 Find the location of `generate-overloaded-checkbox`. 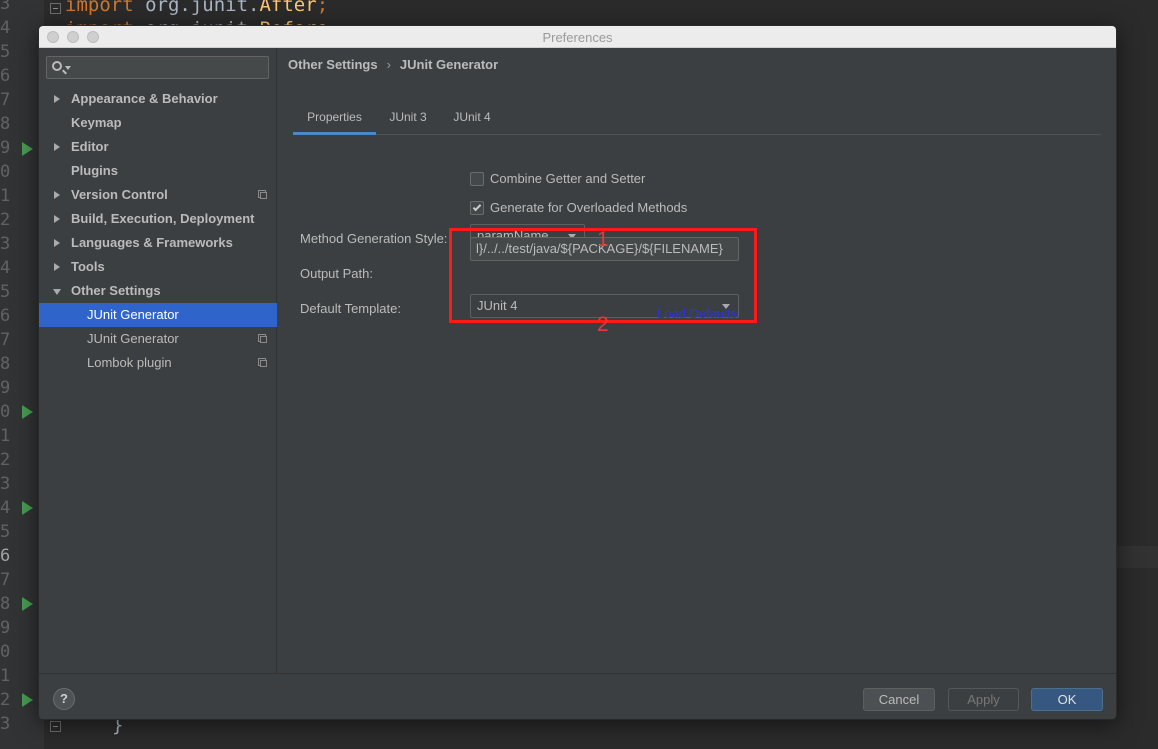

generate-overloaded-checkbox is located at coordinates (477, 208).